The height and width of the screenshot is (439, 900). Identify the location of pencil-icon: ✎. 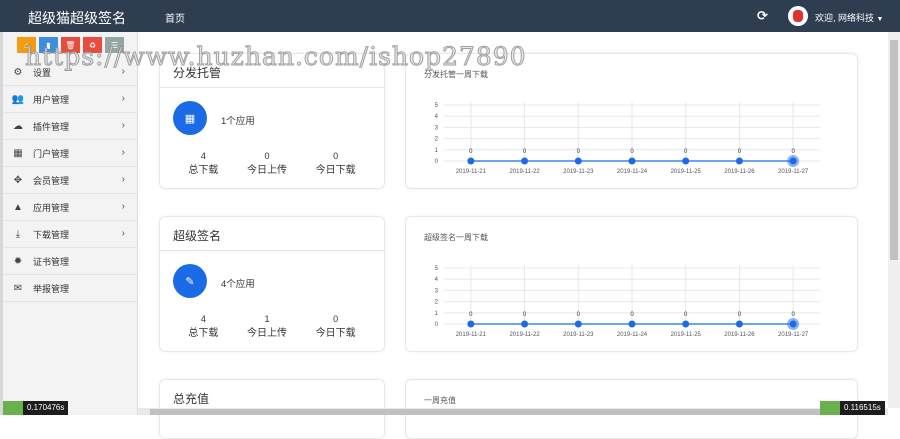
(190, 281).